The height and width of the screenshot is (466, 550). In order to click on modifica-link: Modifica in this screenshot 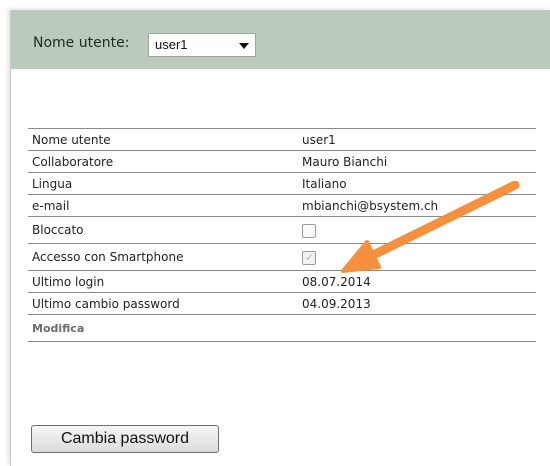, I will do `click(58, 328)`.